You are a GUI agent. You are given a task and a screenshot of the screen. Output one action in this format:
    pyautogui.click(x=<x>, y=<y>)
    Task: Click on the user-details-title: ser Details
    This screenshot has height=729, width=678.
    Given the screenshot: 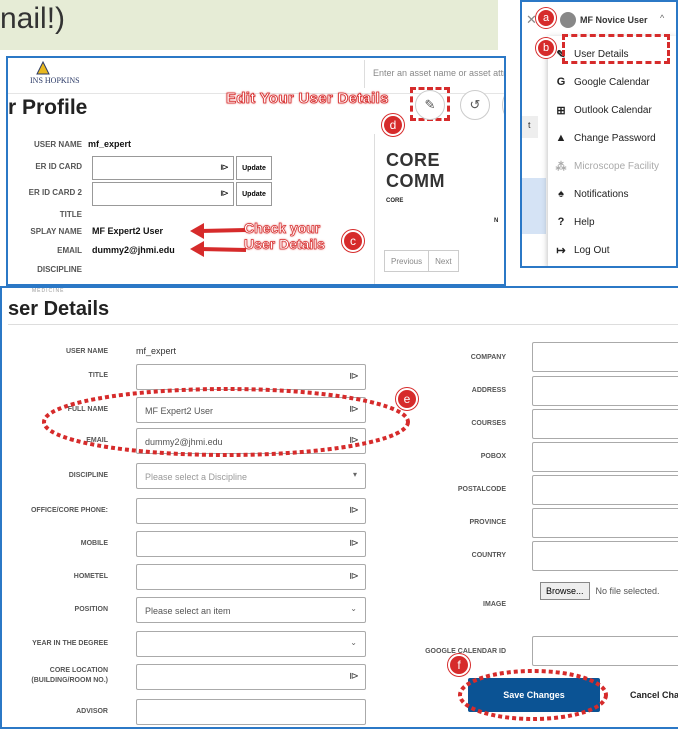 What is the action you would take?
    pyautogui.click(x=59, y=309)
    